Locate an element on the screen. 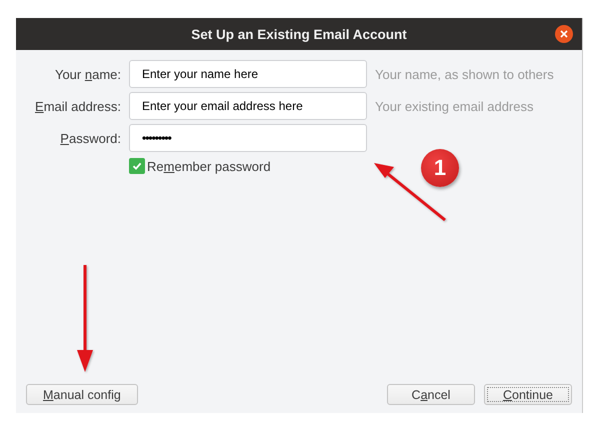 Image resolution: width=594 pixels, height=437 pixels. text-field: Enter your name here is located at coordinates (248, 74).